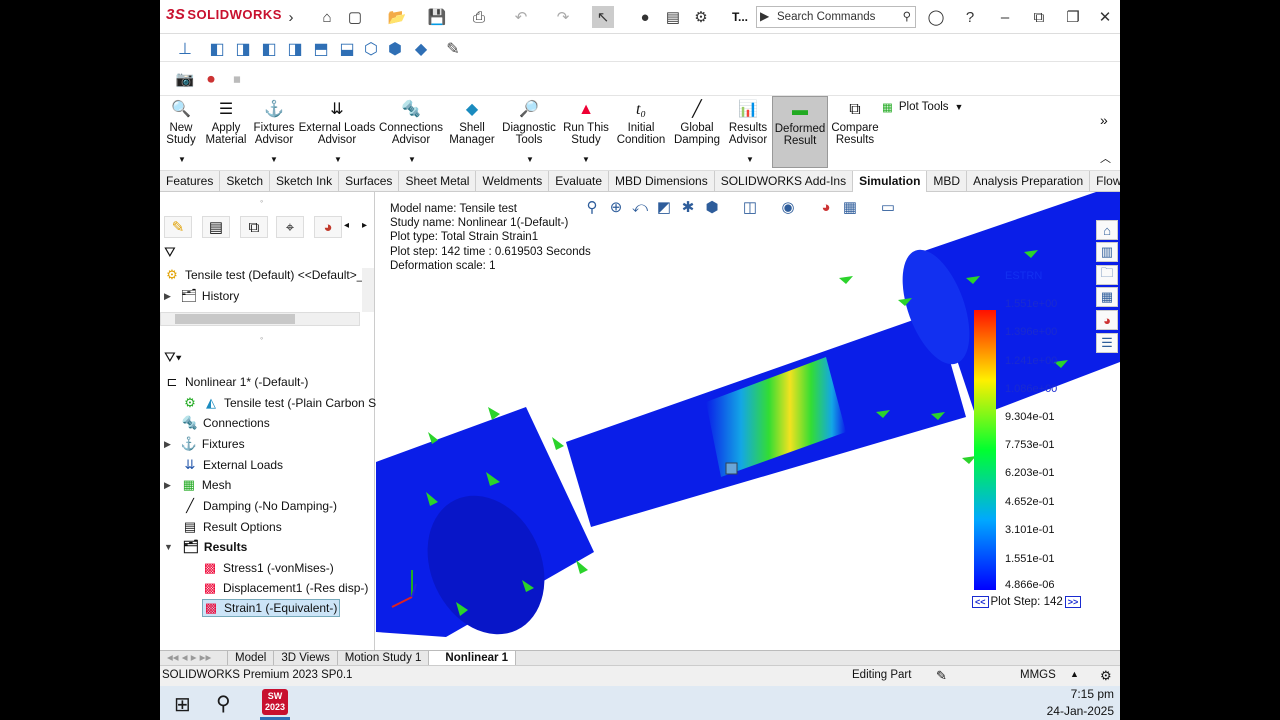 The height and width of the screenshot is (720, 1280). I want to click on next-step-button: >>, so click(1073, 602).